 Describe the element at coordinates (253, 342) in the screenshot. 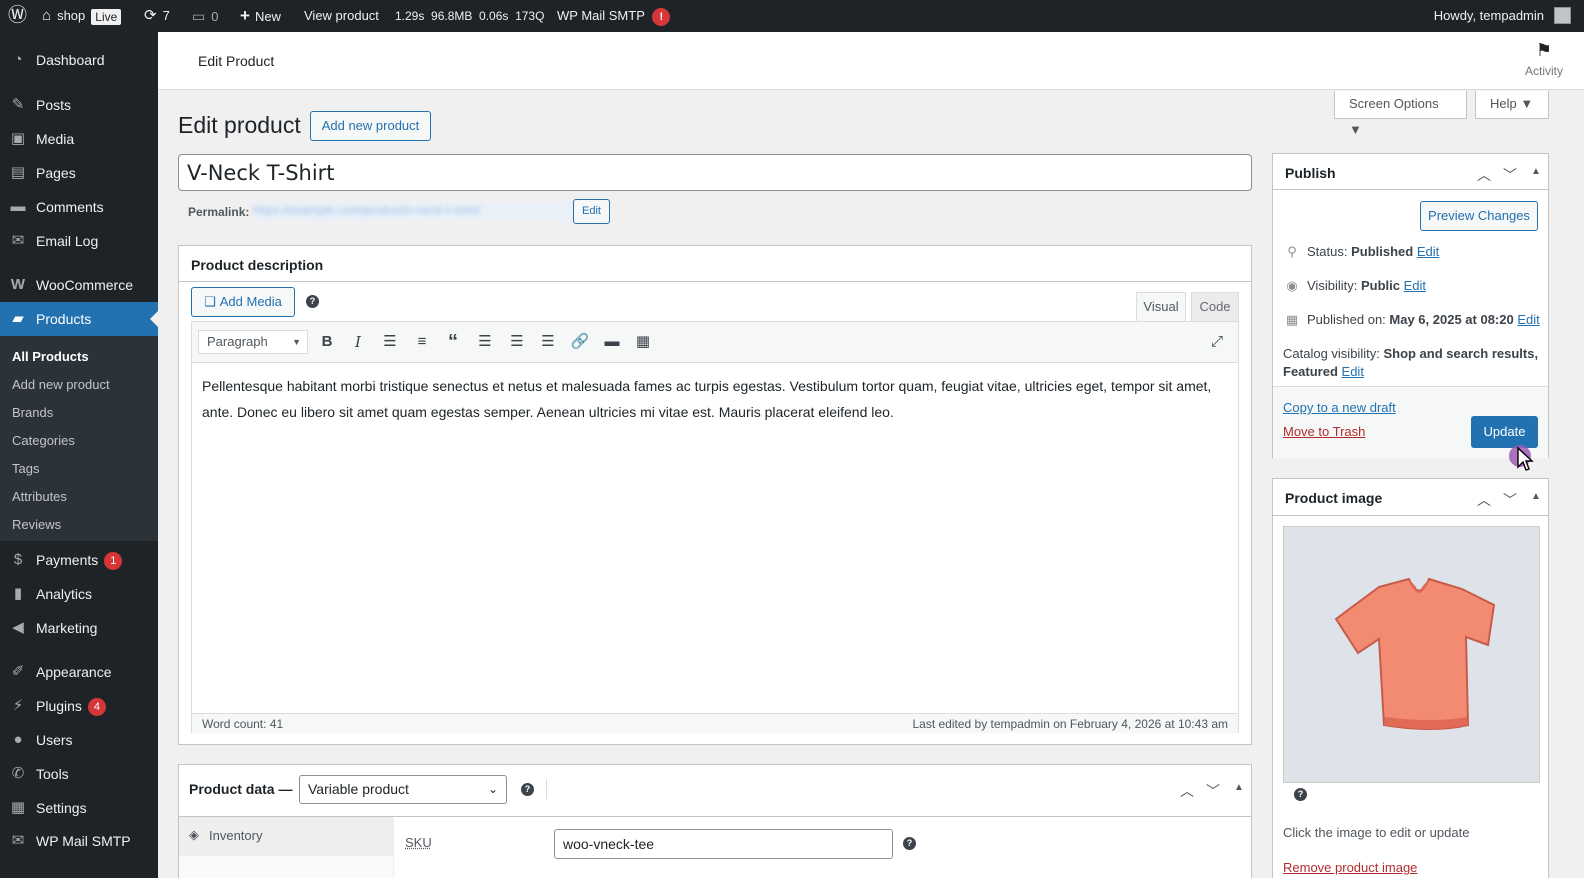

I see `format-select: Paragraph ▼` at that location.